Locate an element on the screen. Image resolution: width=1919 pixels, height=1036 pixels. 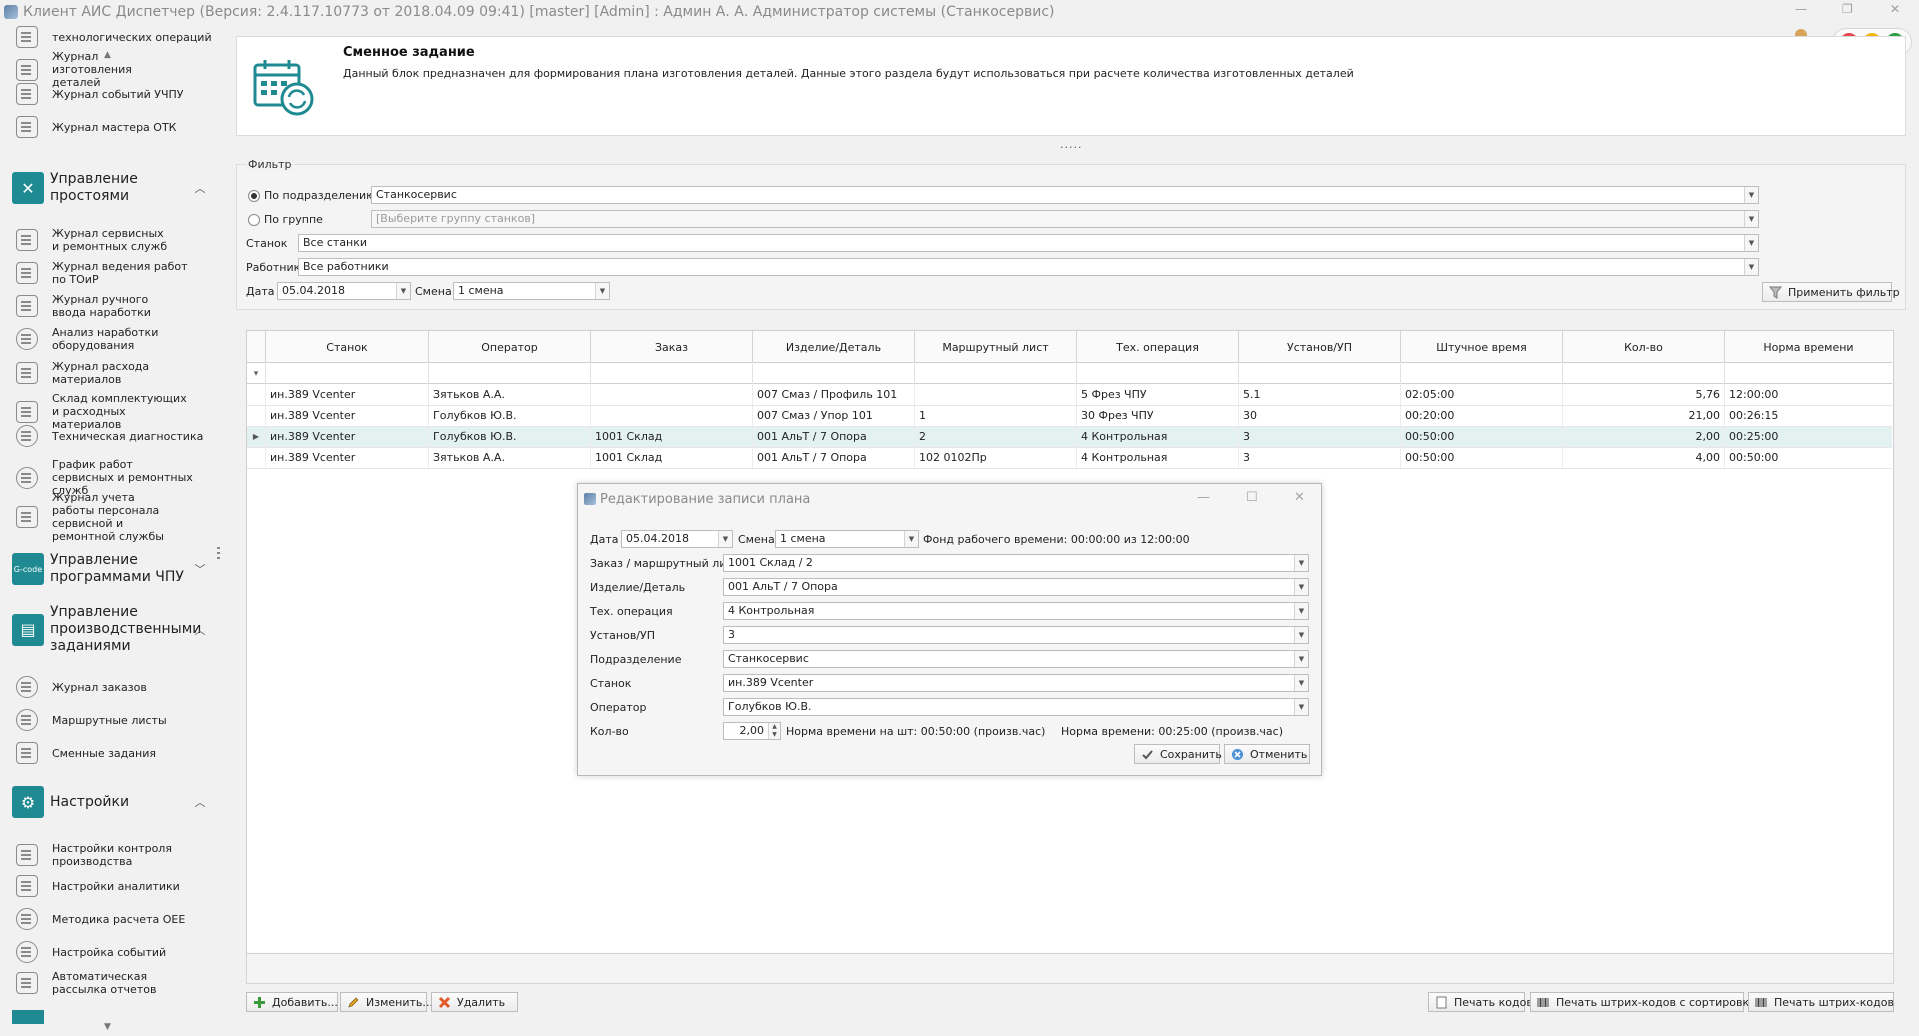
radio-by-group: По группе is located at coordinates (285, 219).